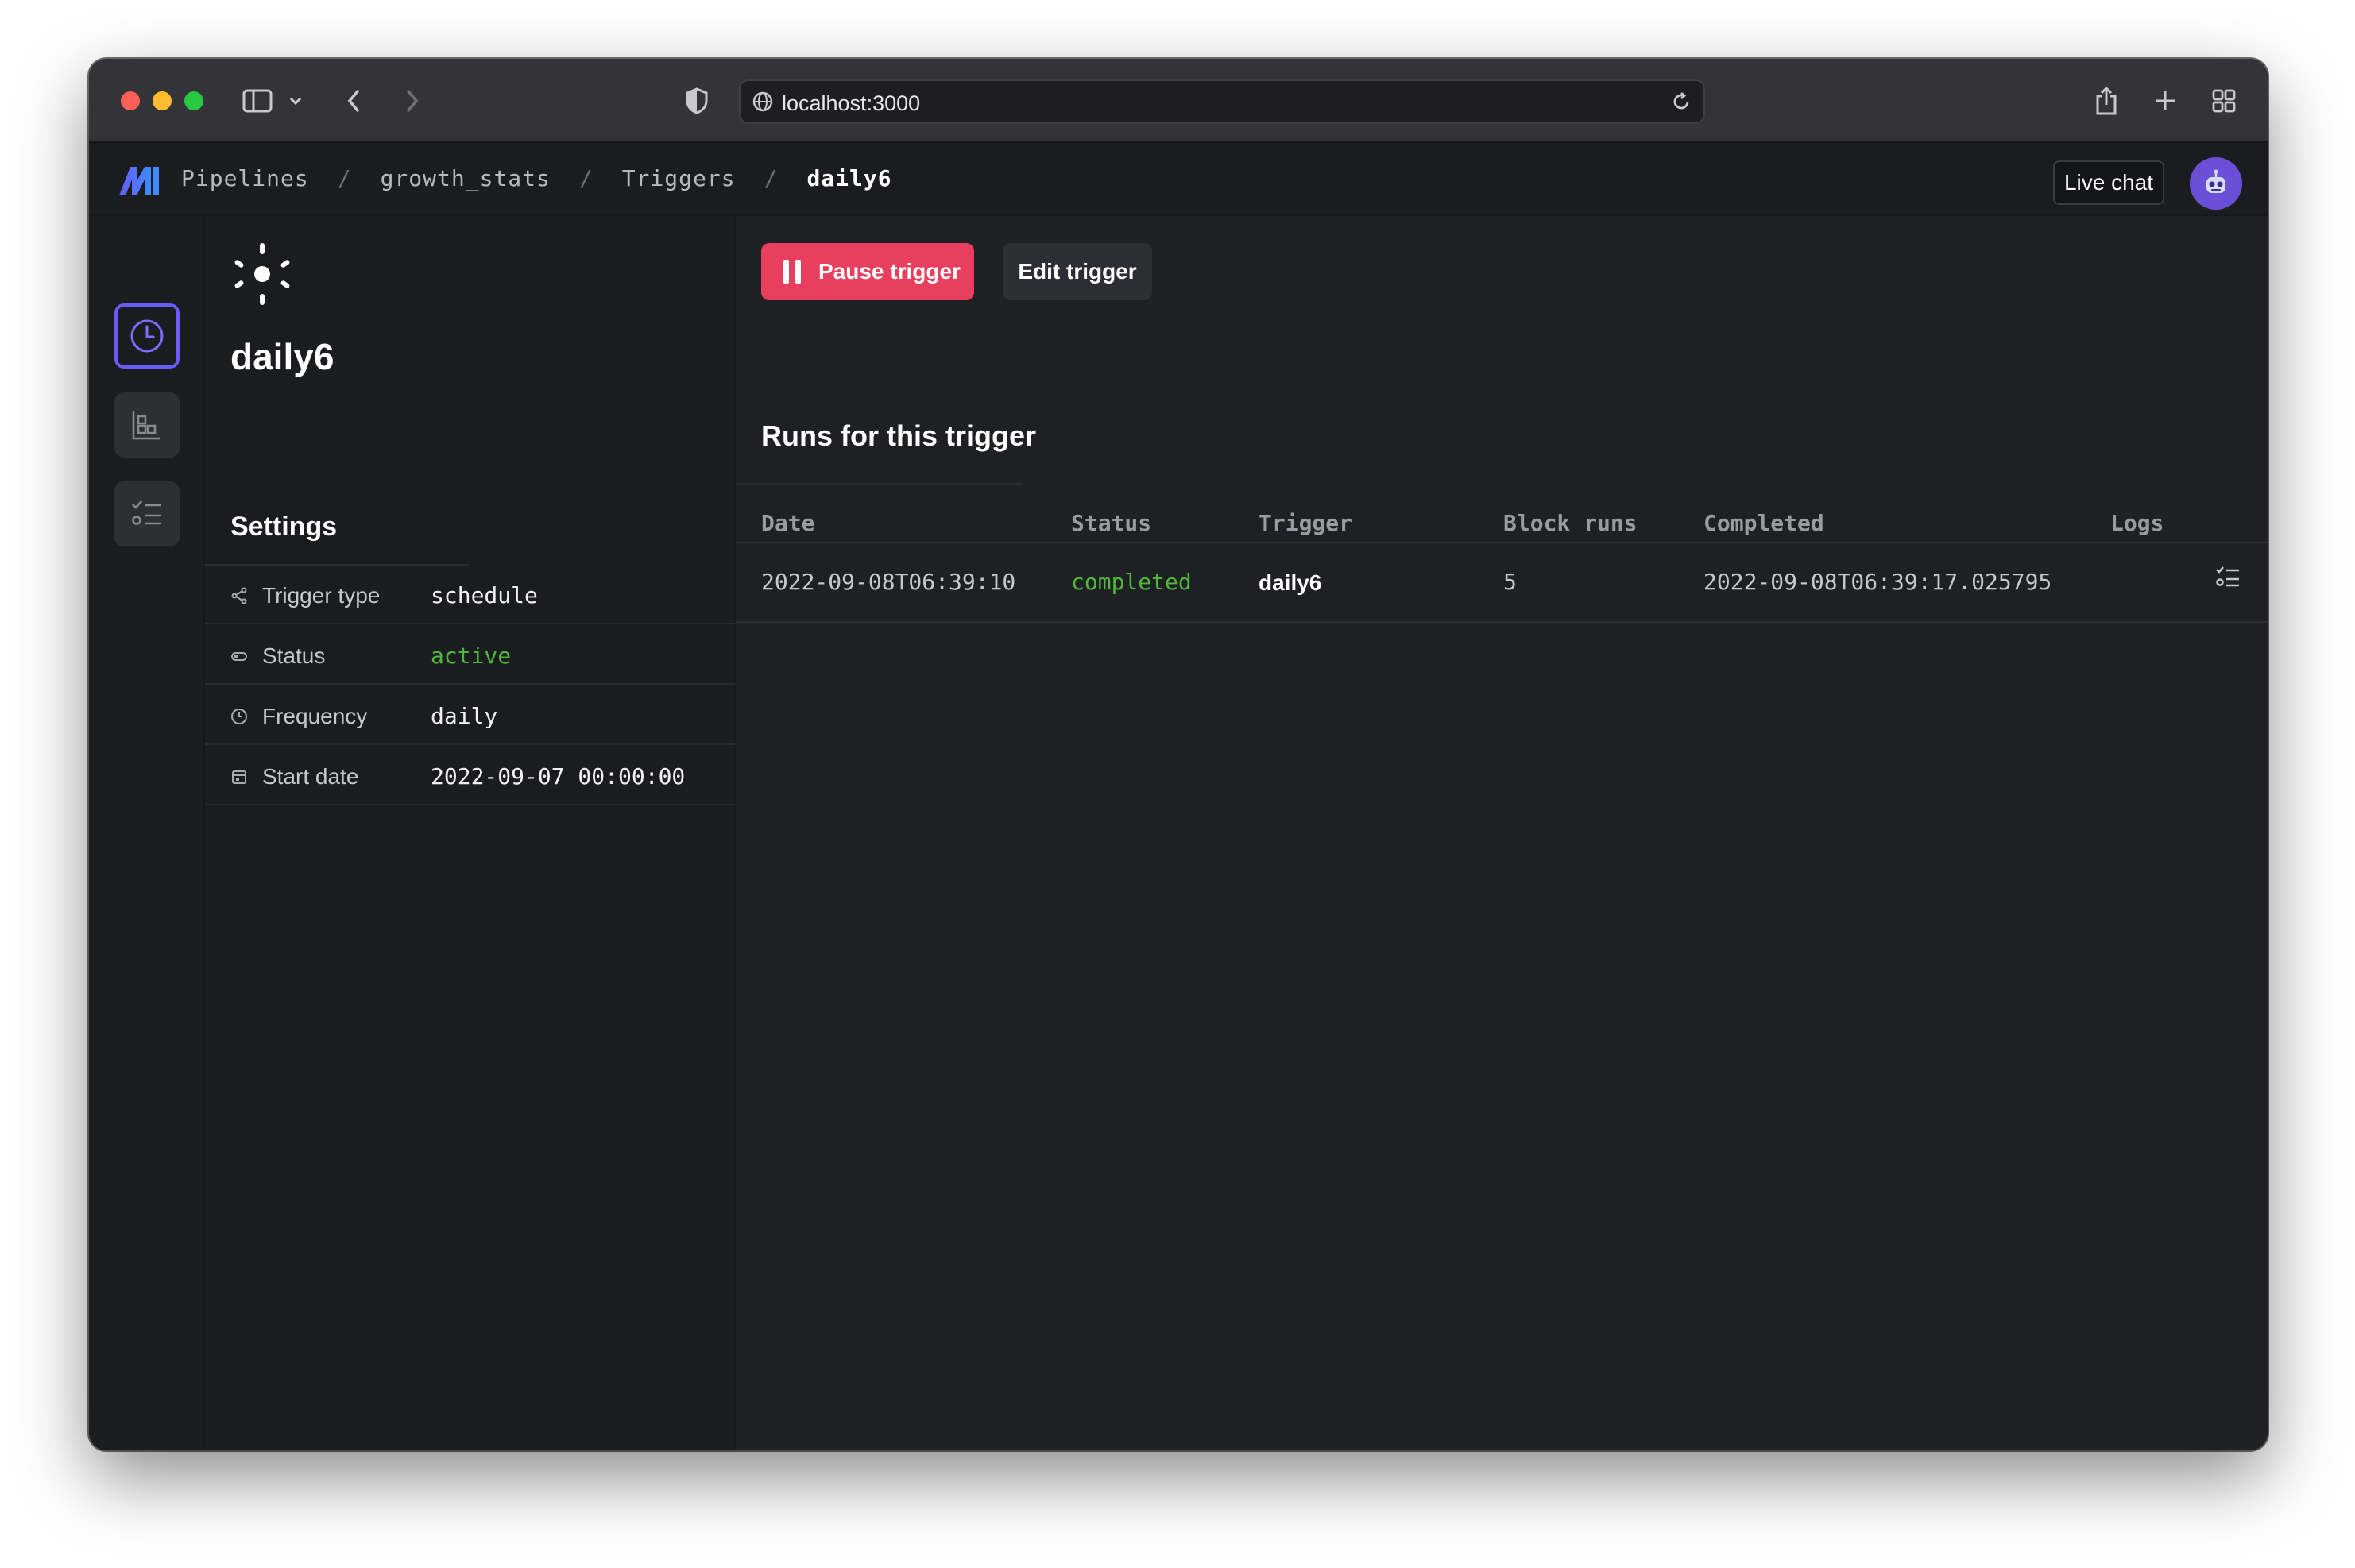  I want to click on rail-item-triggers, so click(147, 336).